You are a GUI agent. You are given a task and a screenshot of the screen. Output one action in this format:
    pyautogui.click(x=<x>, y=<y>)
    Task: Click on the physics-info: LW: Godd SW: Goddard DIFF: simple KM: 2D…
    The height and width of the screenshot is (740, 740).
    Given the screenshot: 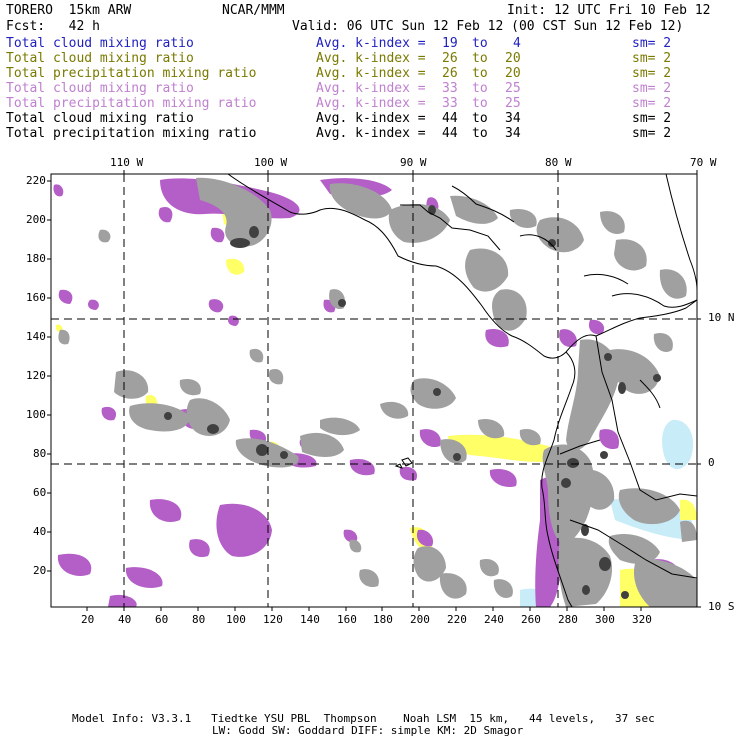 What is the action you would take?
    pyautogui.click(x=368, y=730)
    